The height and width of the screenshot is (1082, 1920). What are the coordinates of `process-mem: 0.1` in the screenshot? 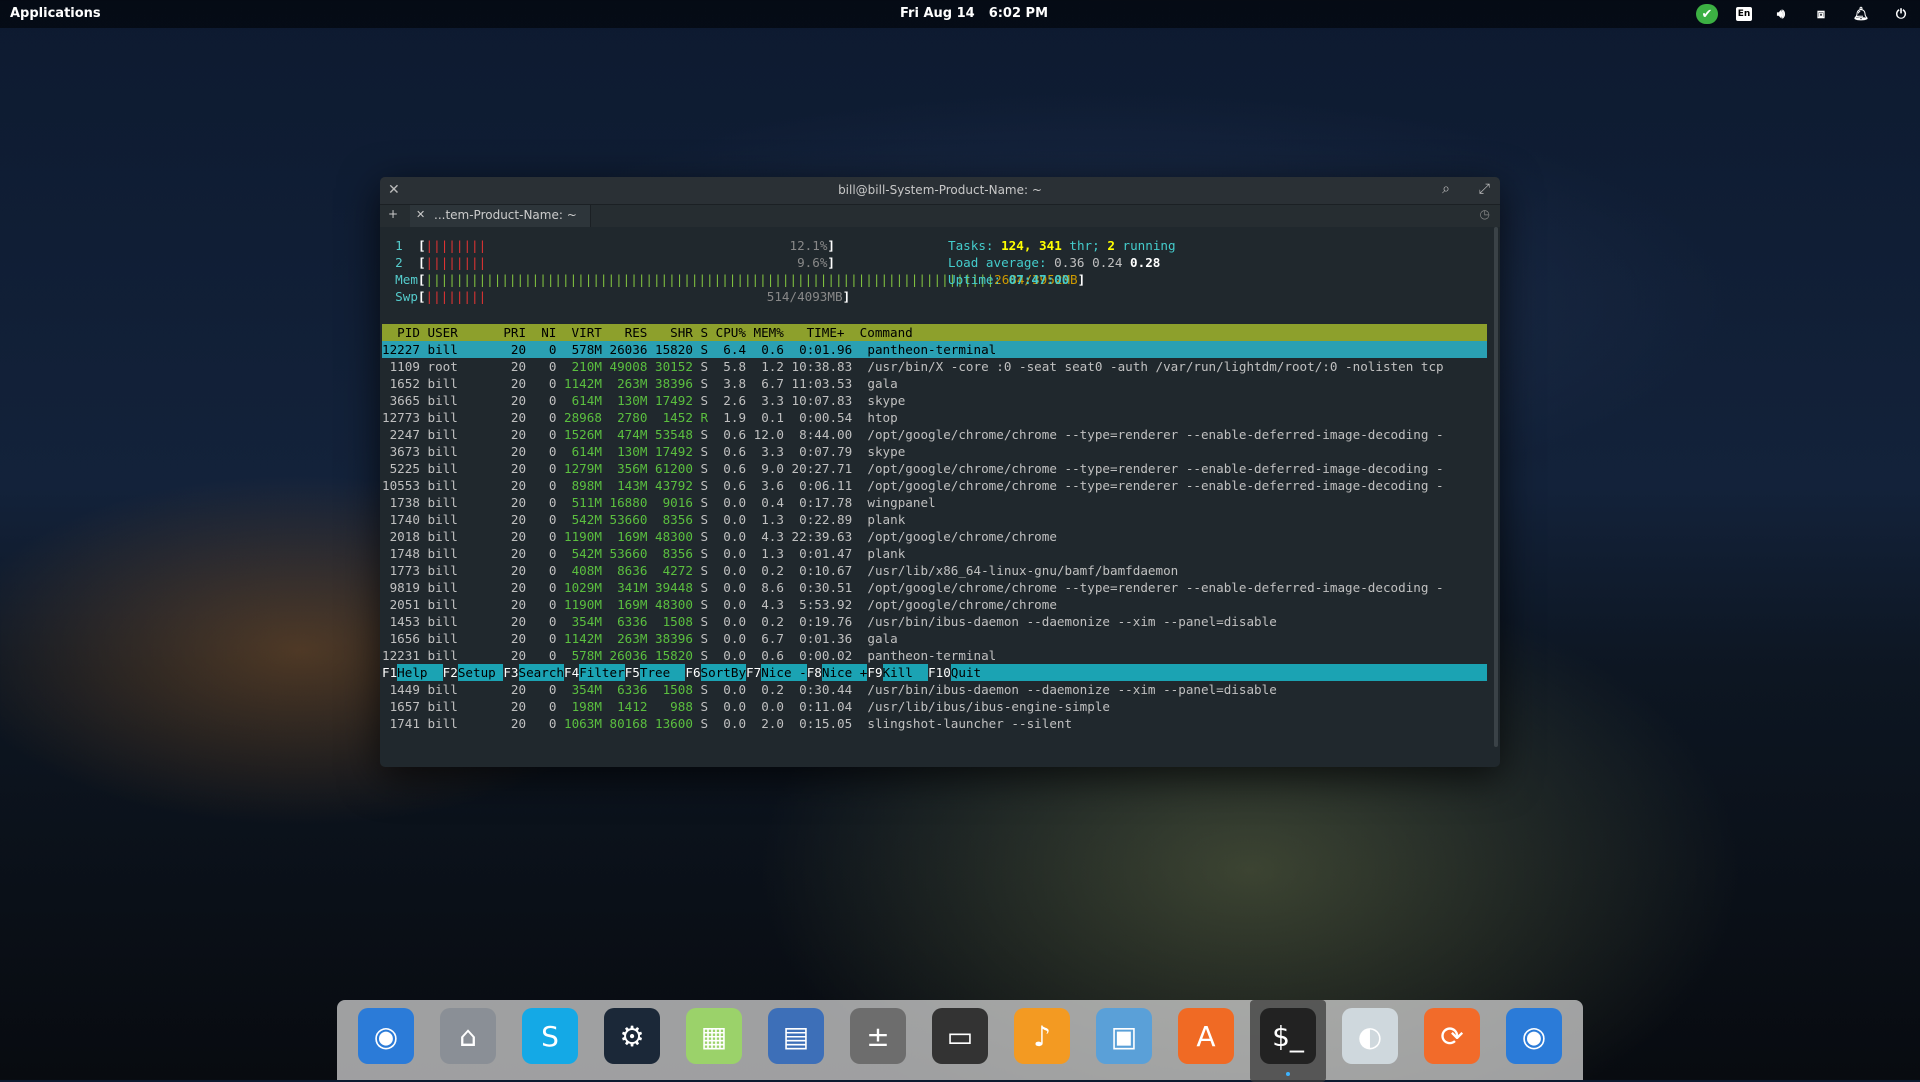 It's located at (765, 417).